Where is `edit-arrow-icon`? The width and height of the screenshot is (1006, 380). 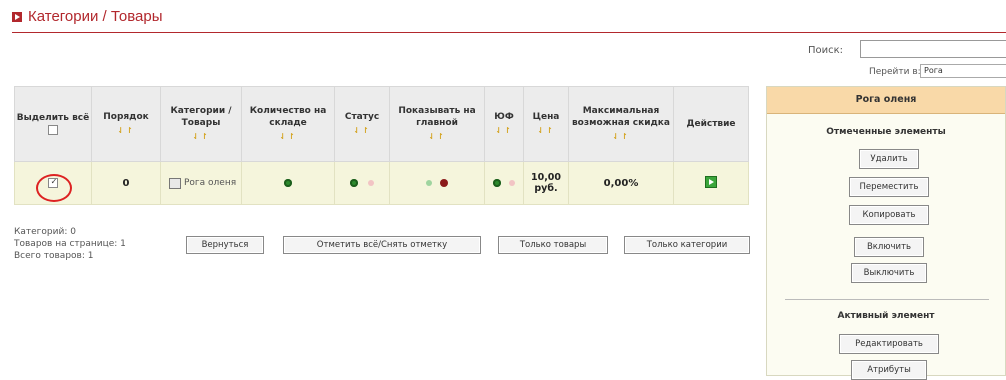
edit-arrow-icon is located at coordinates (711, 181).